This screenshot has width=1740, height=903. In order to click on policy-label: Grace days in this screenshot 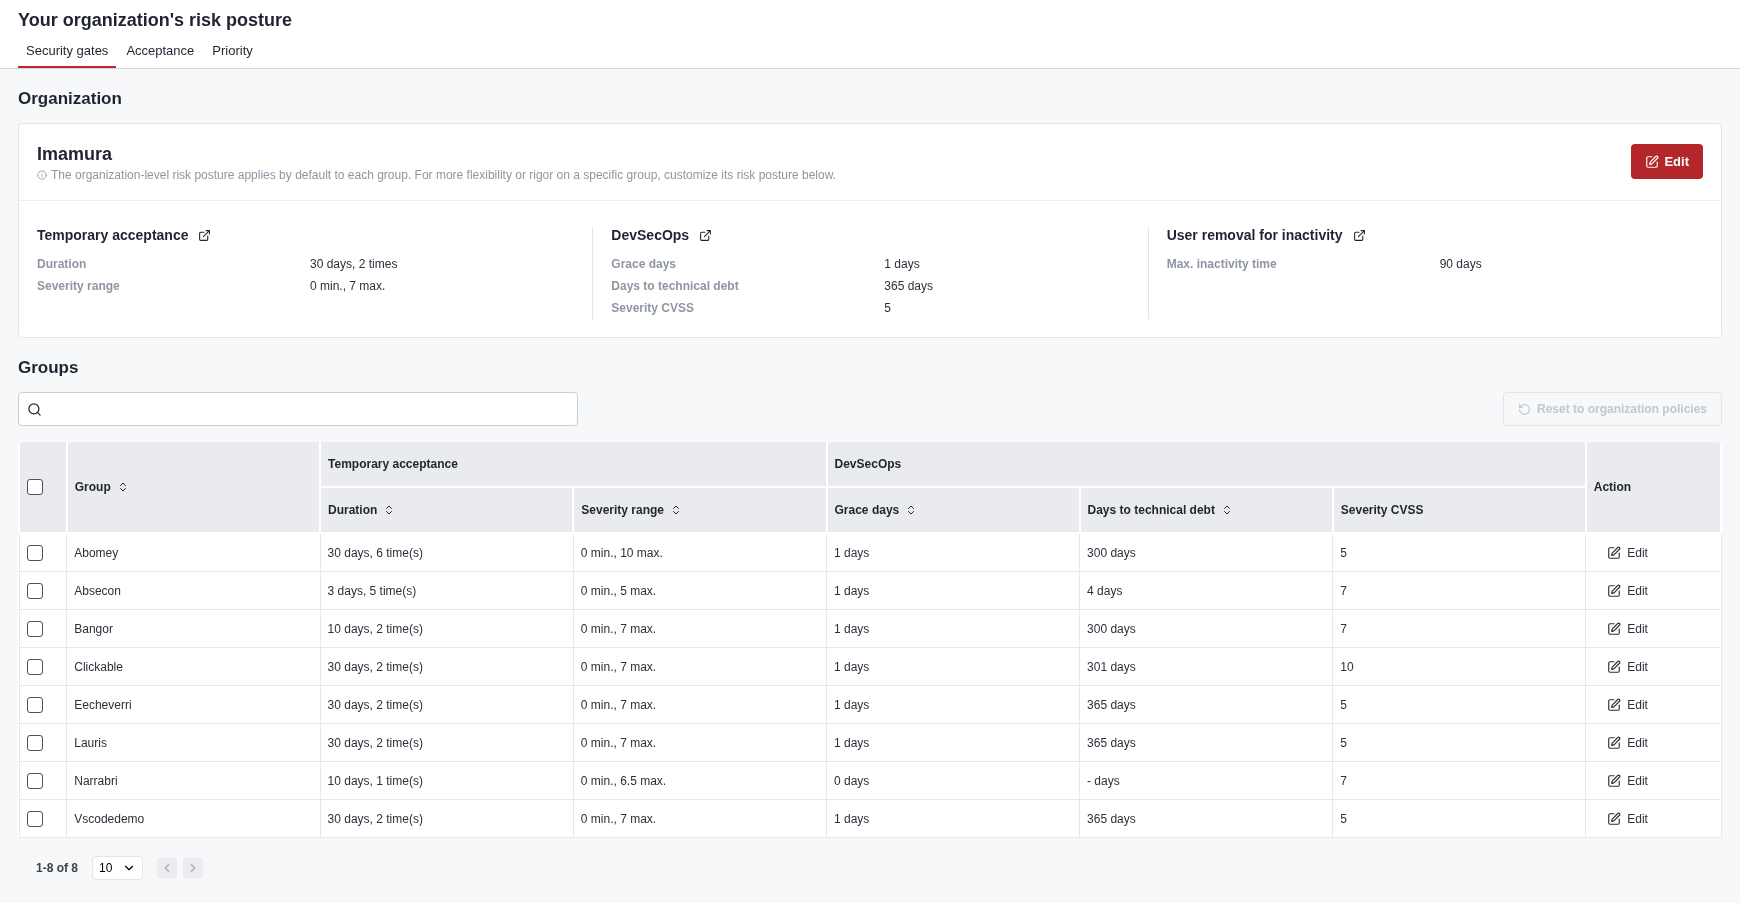, I will do `click(644, 264)`.